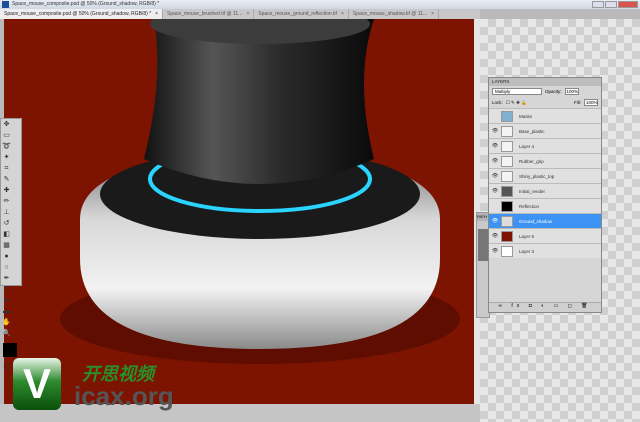 The image size is (640, 422). What do you see at coordinates (497, 102) in the screenshot?
I see `lock-label: Lock:` at bounding box center [497, 102].